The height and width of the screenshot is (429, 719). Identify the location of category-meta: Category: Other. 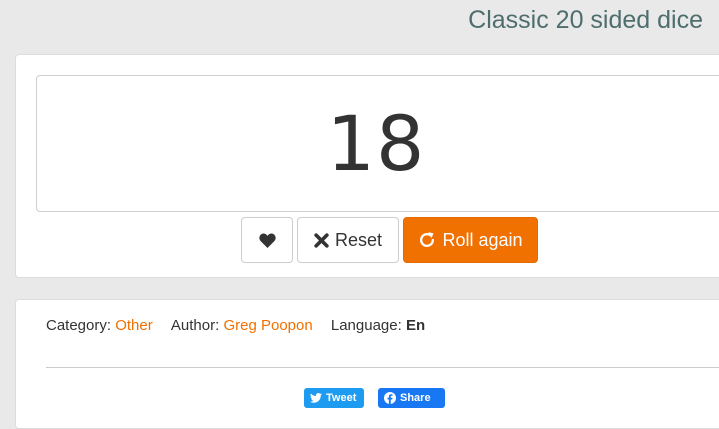
(101, 325).